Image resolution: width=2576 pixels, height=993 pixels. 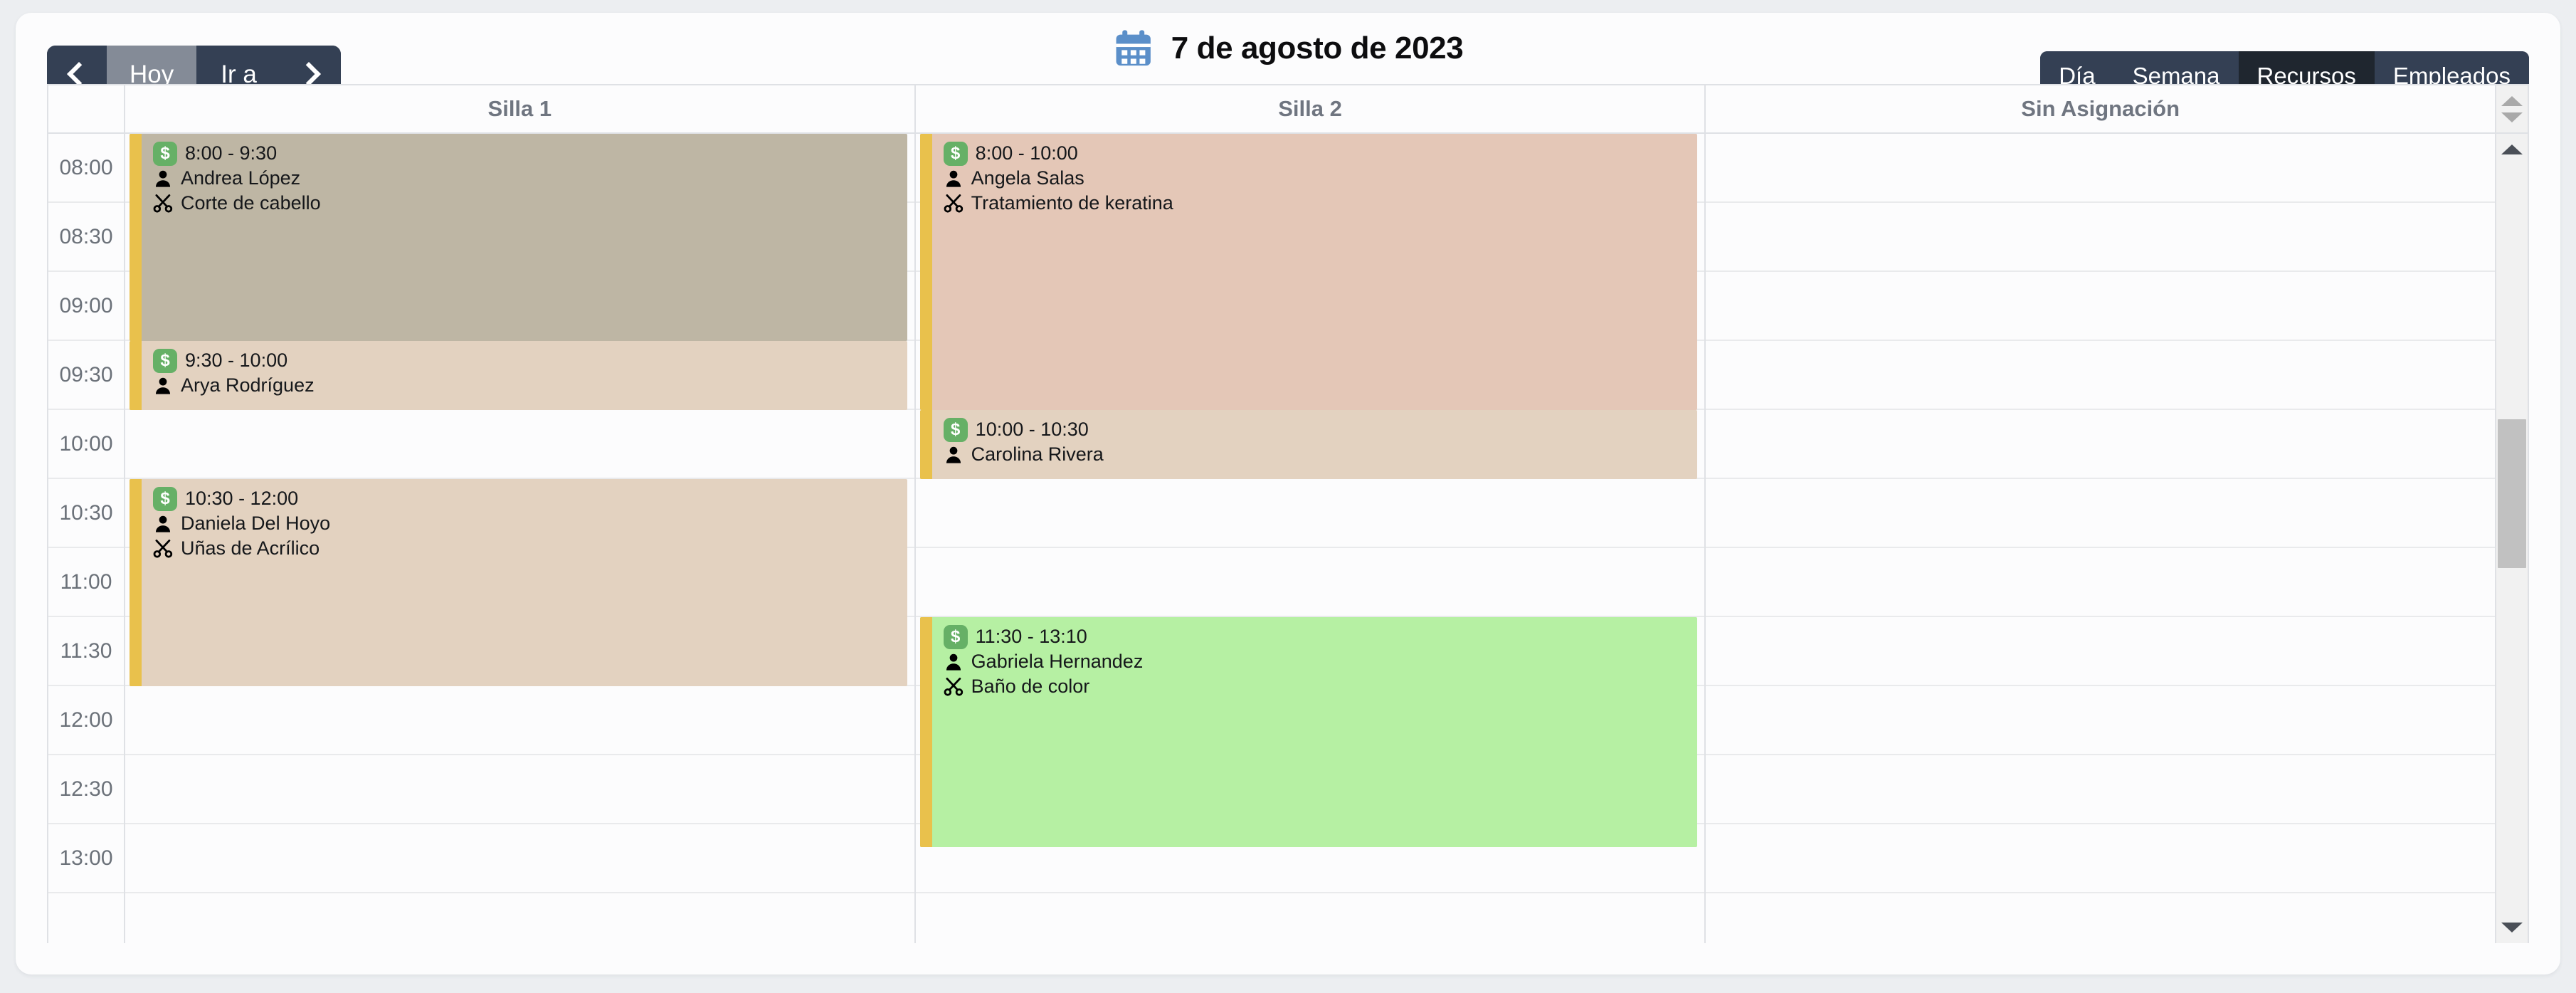 I want to click on event-client-name: Angela Salas, so click(x=1027, y=178).